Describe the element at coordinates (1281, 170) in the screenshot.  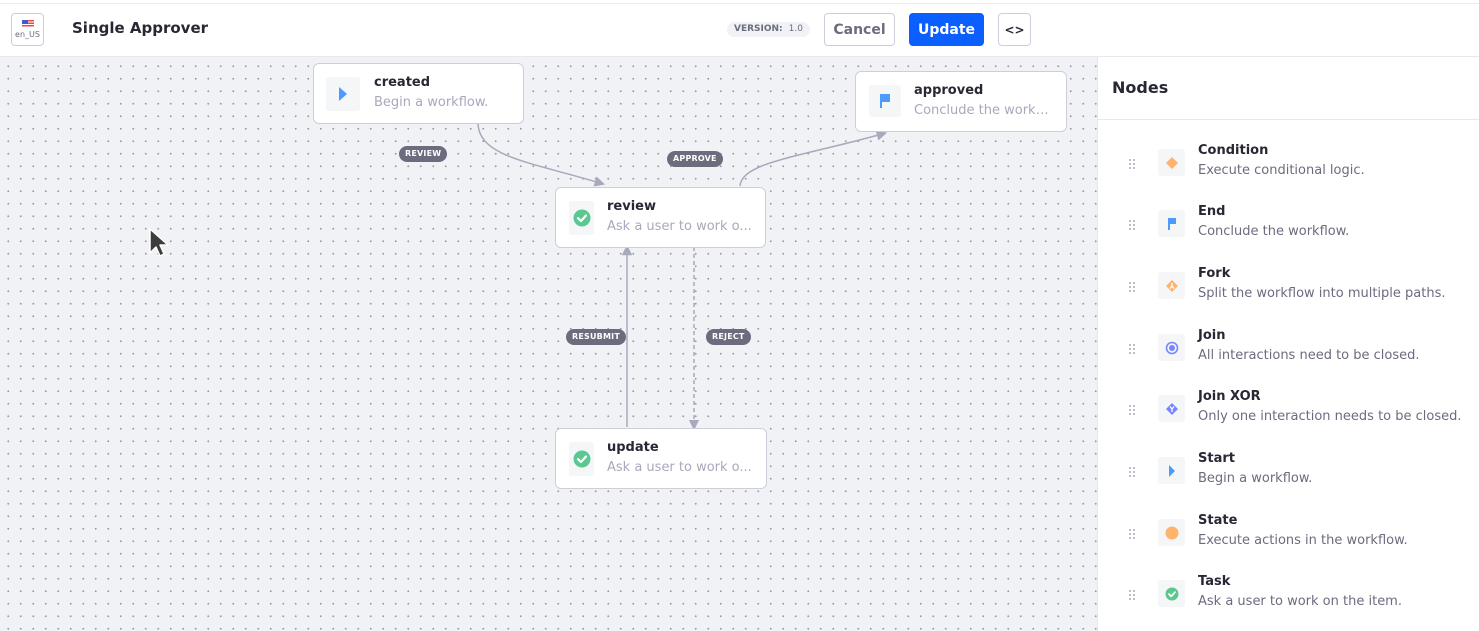
I see `panel-item-description: Execute conditional logic.` at that location.